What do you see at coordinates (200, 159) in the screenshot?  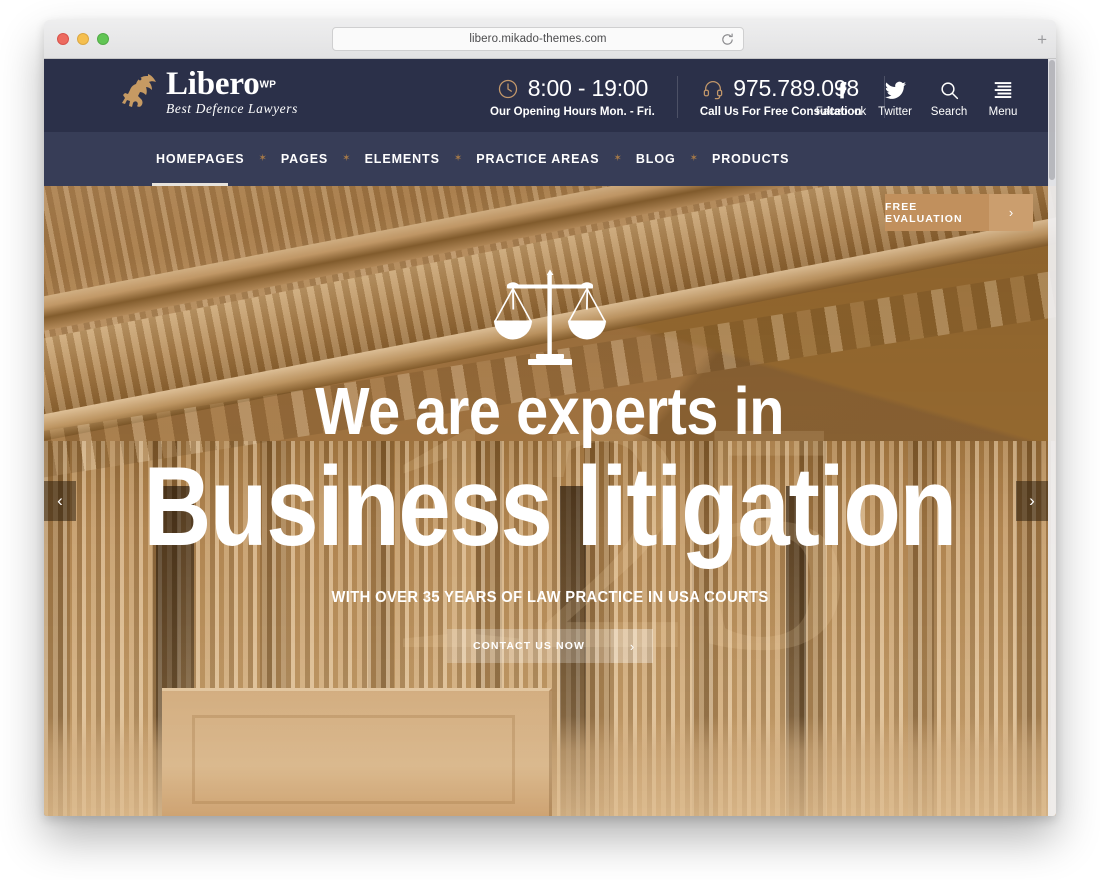 I see `nav-item-homepages: HOMEPAGES` at bounding box center [200, 159].